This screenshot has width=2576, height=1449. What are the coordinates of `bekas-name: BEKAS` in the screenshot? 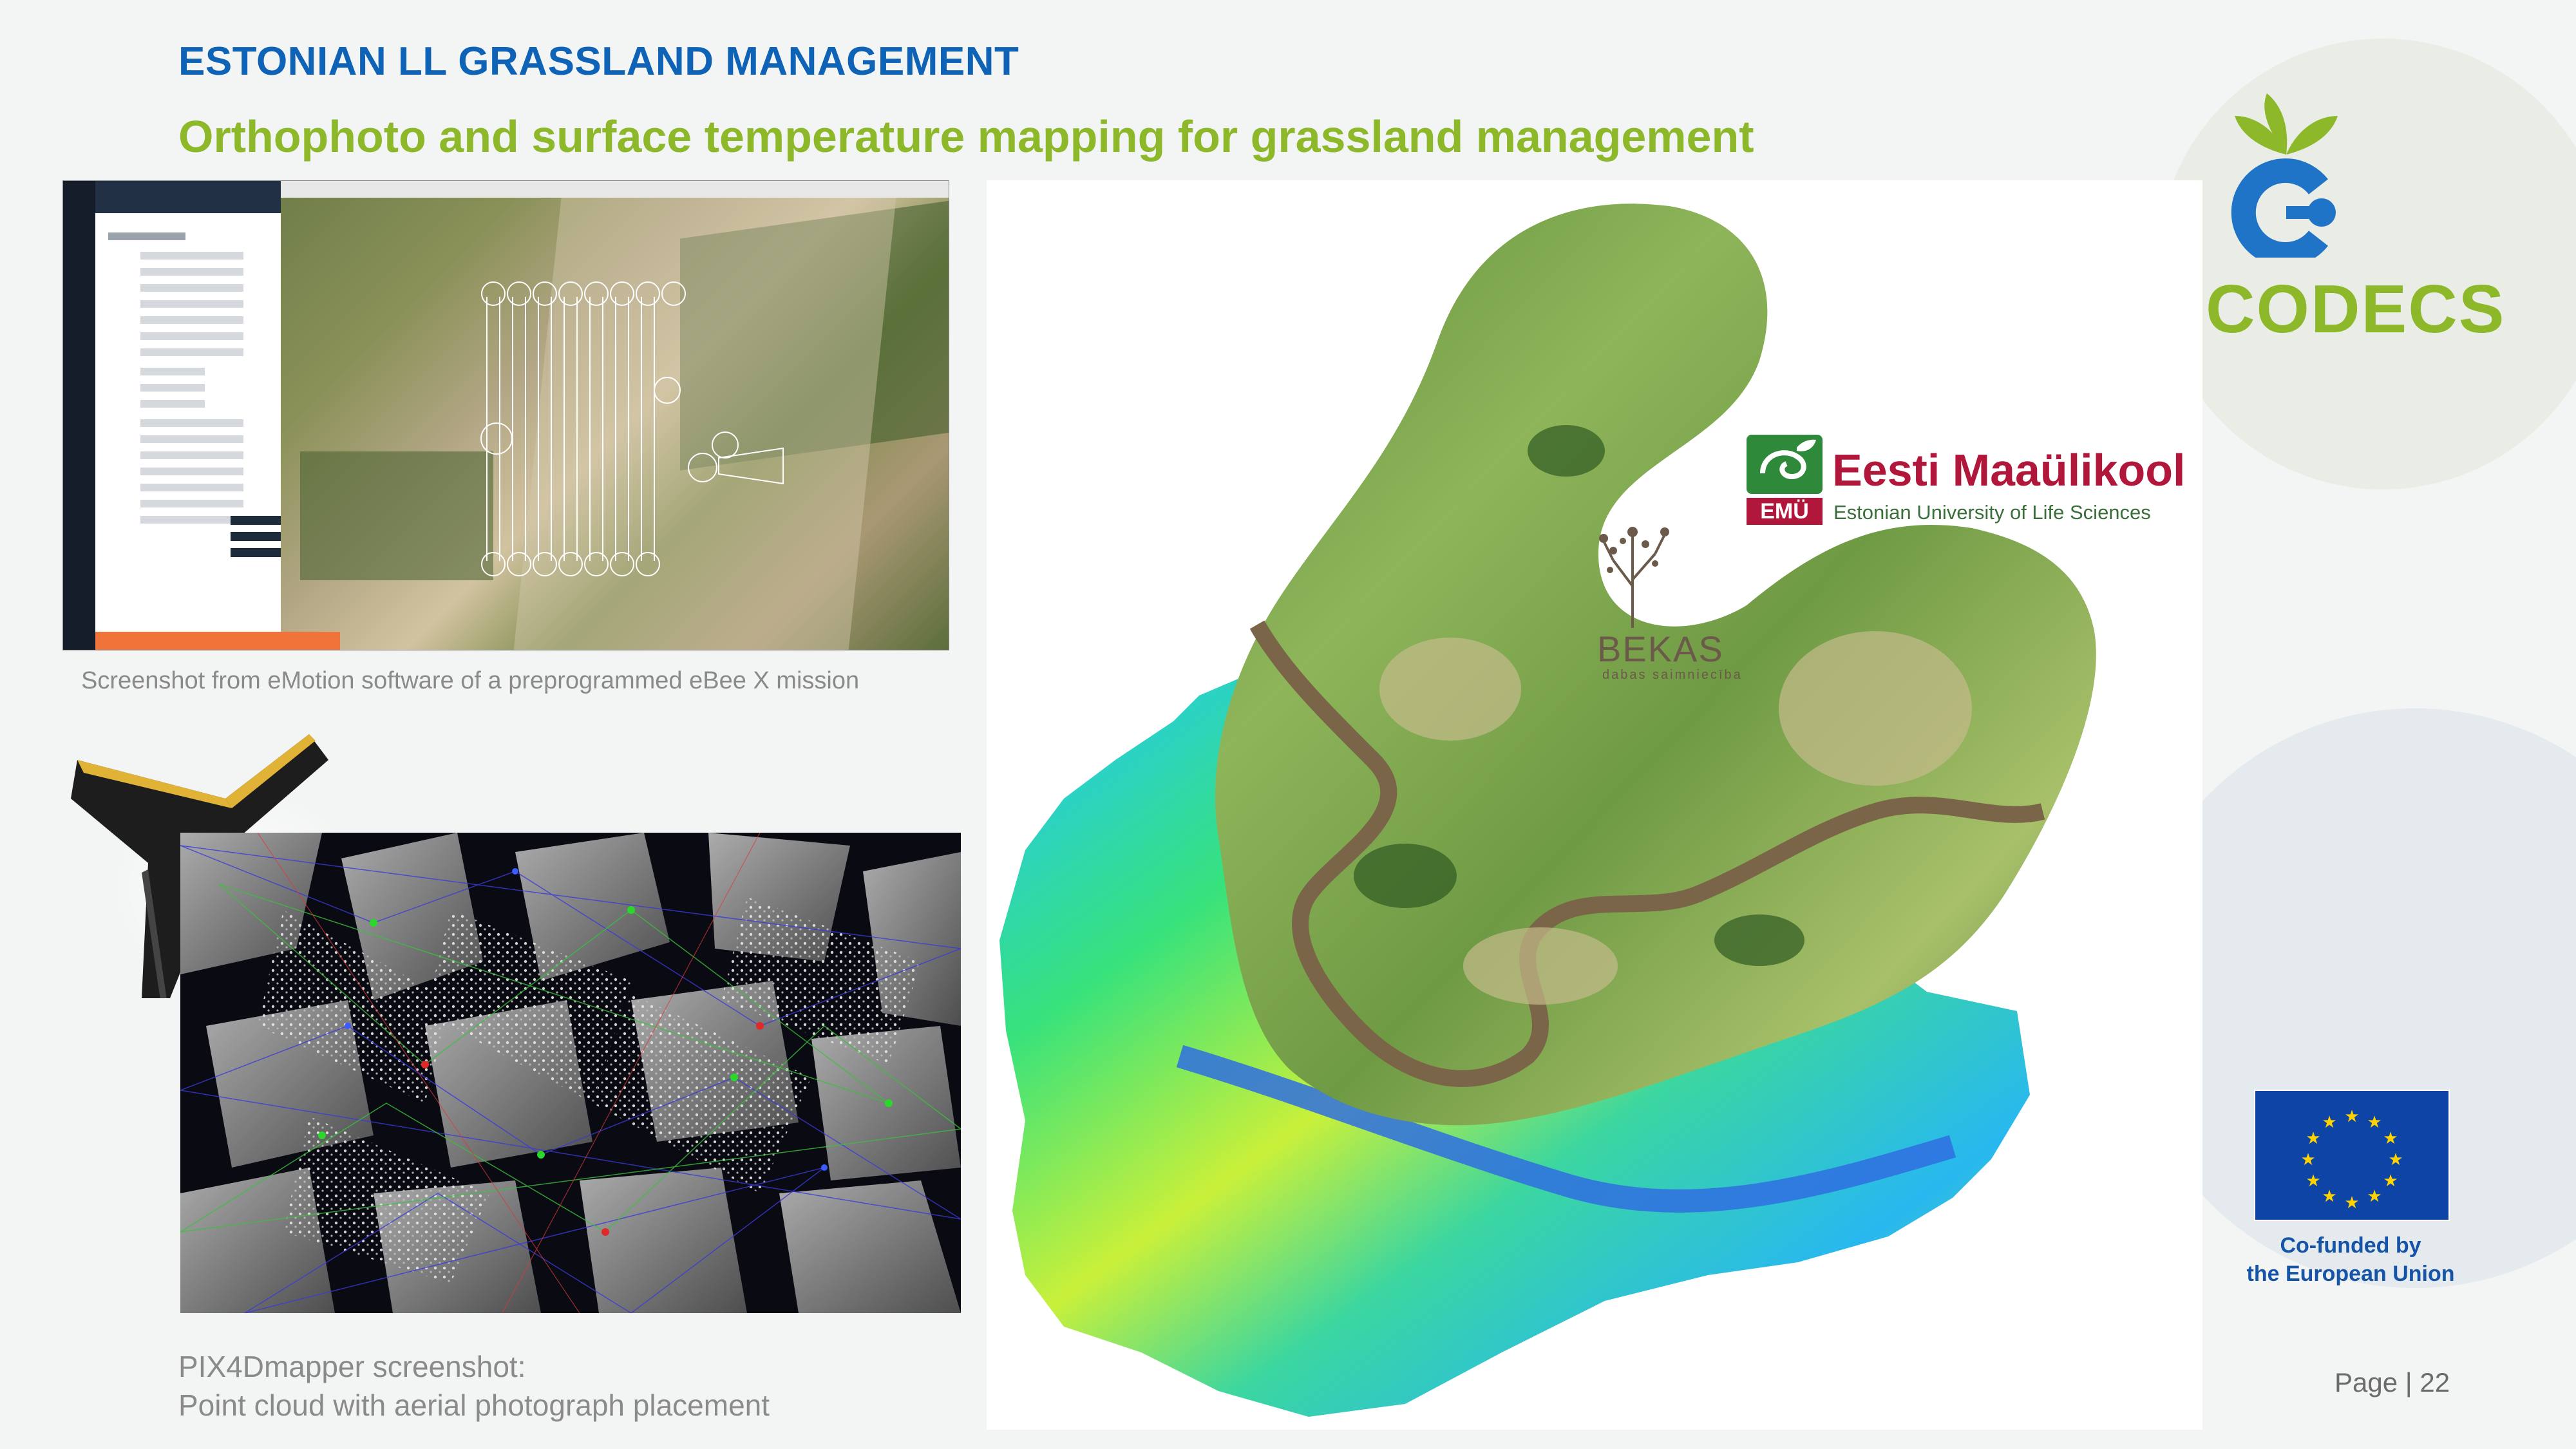 It's located at (1661, 649).